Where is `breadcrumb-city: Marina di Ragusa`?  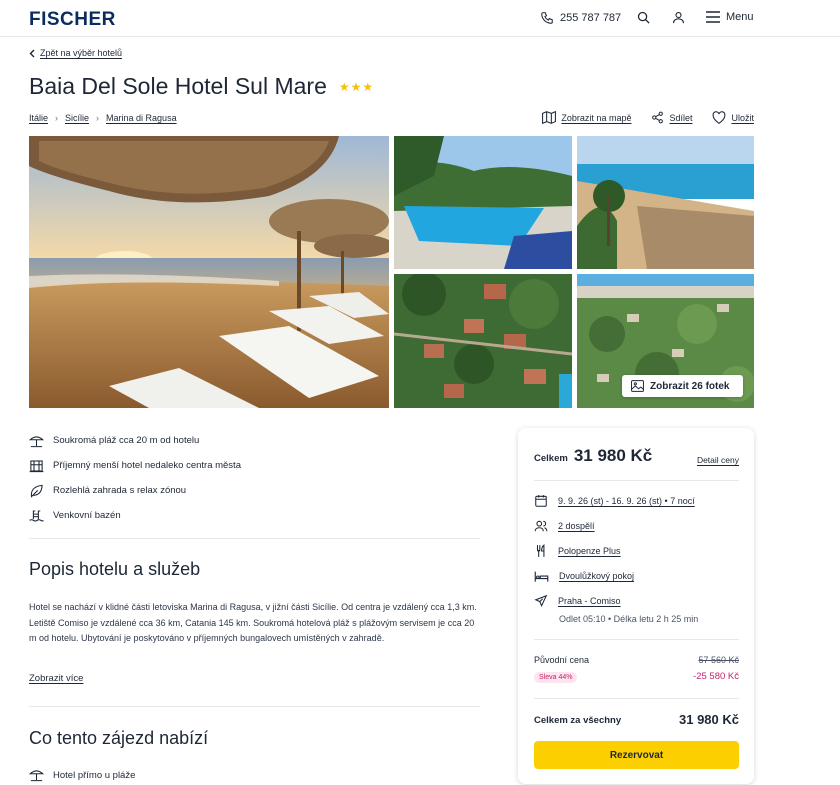 breadcrumb-city: Marina di Ragusa is located at coordinates (141, 118).